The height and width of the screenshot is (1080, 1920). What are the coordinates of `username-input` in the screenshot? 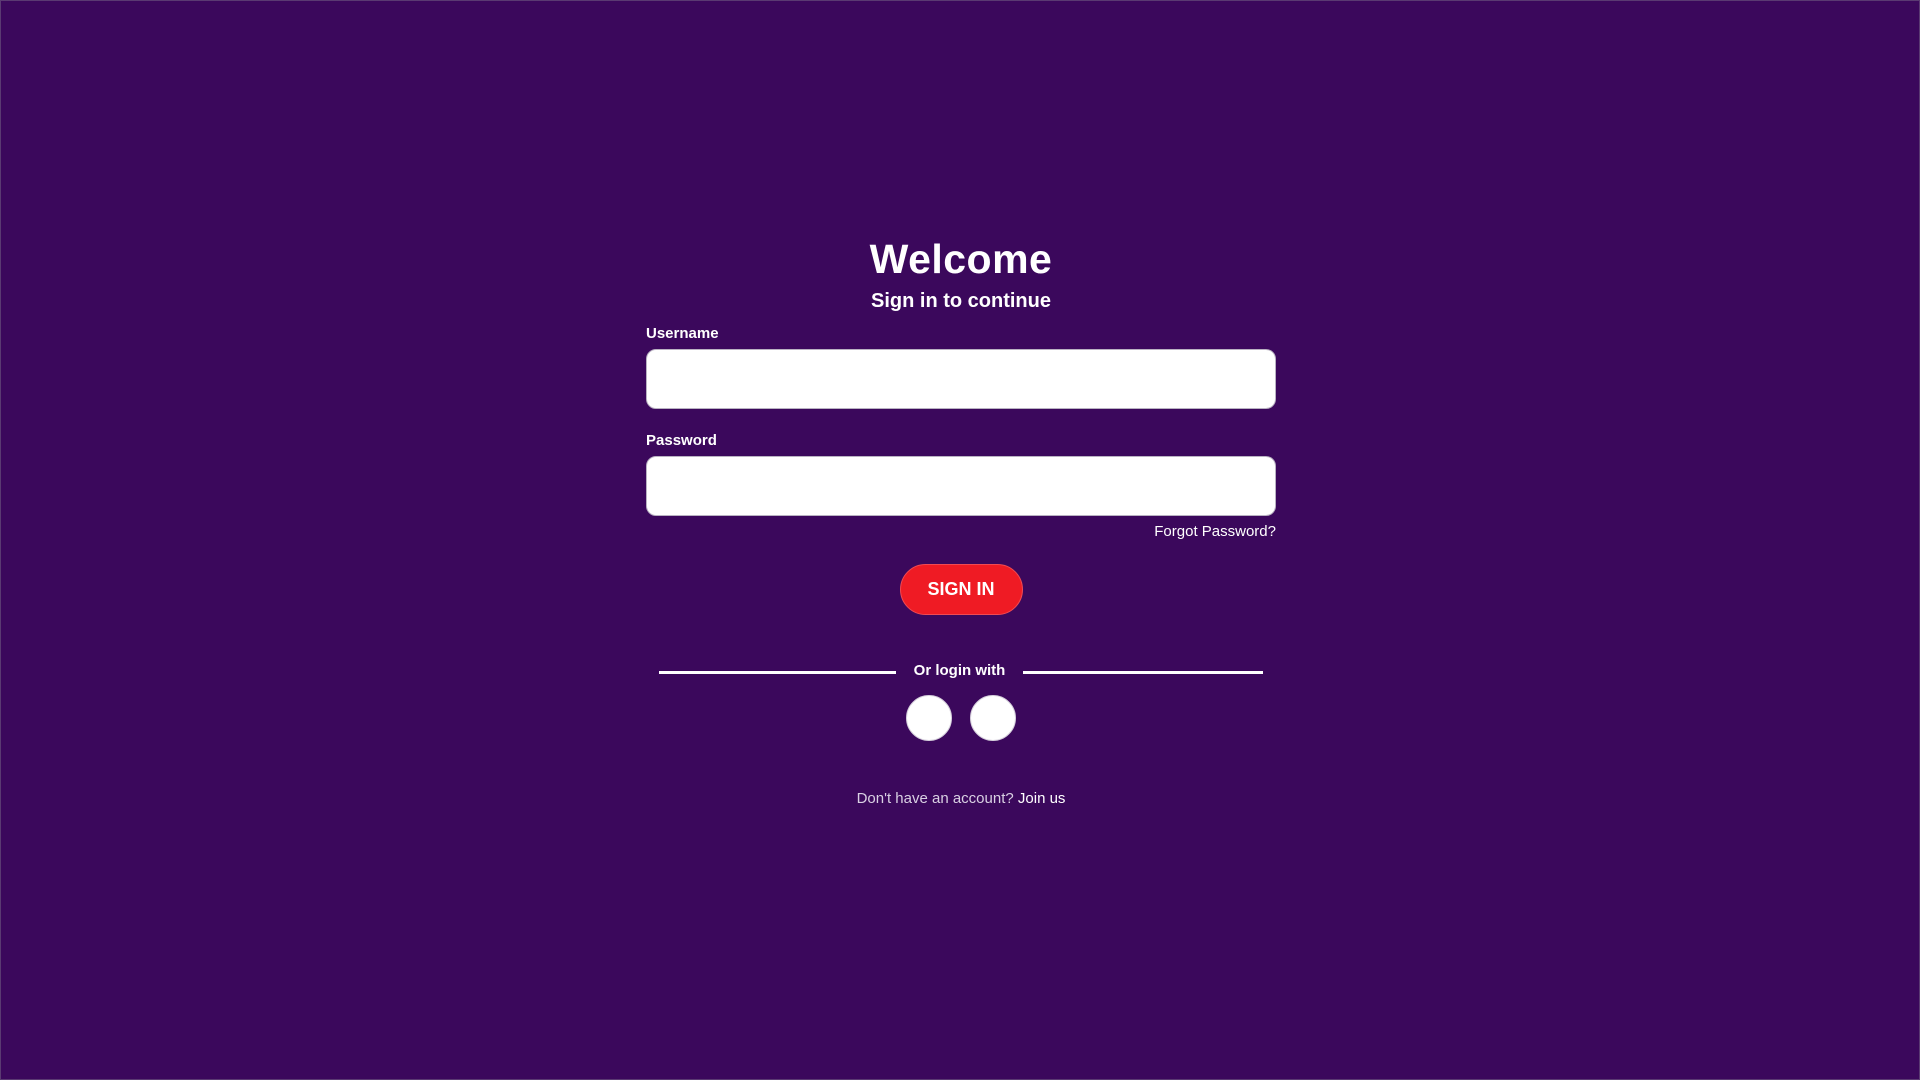 It's located at (961, 379).